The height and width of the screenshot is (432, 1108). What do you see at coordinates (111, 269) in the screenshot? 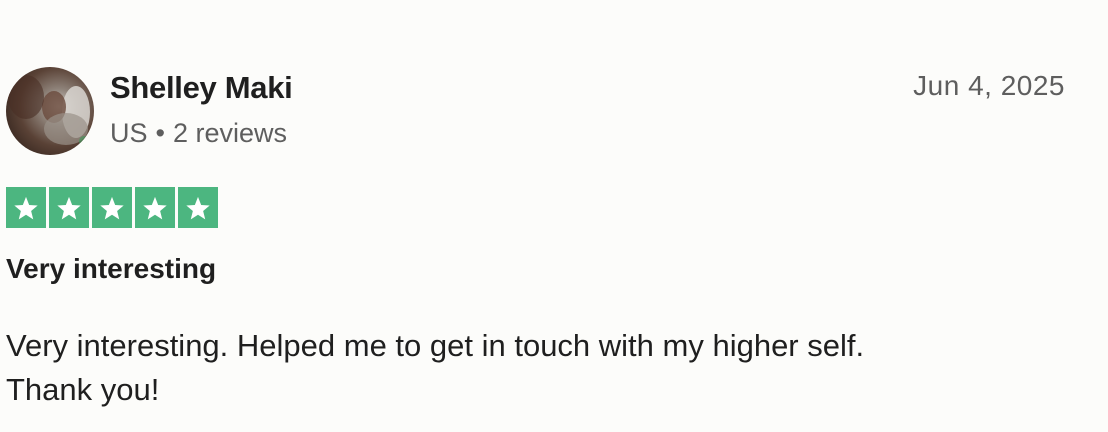
I see `review-title: Very interesting` at bounding box center [111, 269].